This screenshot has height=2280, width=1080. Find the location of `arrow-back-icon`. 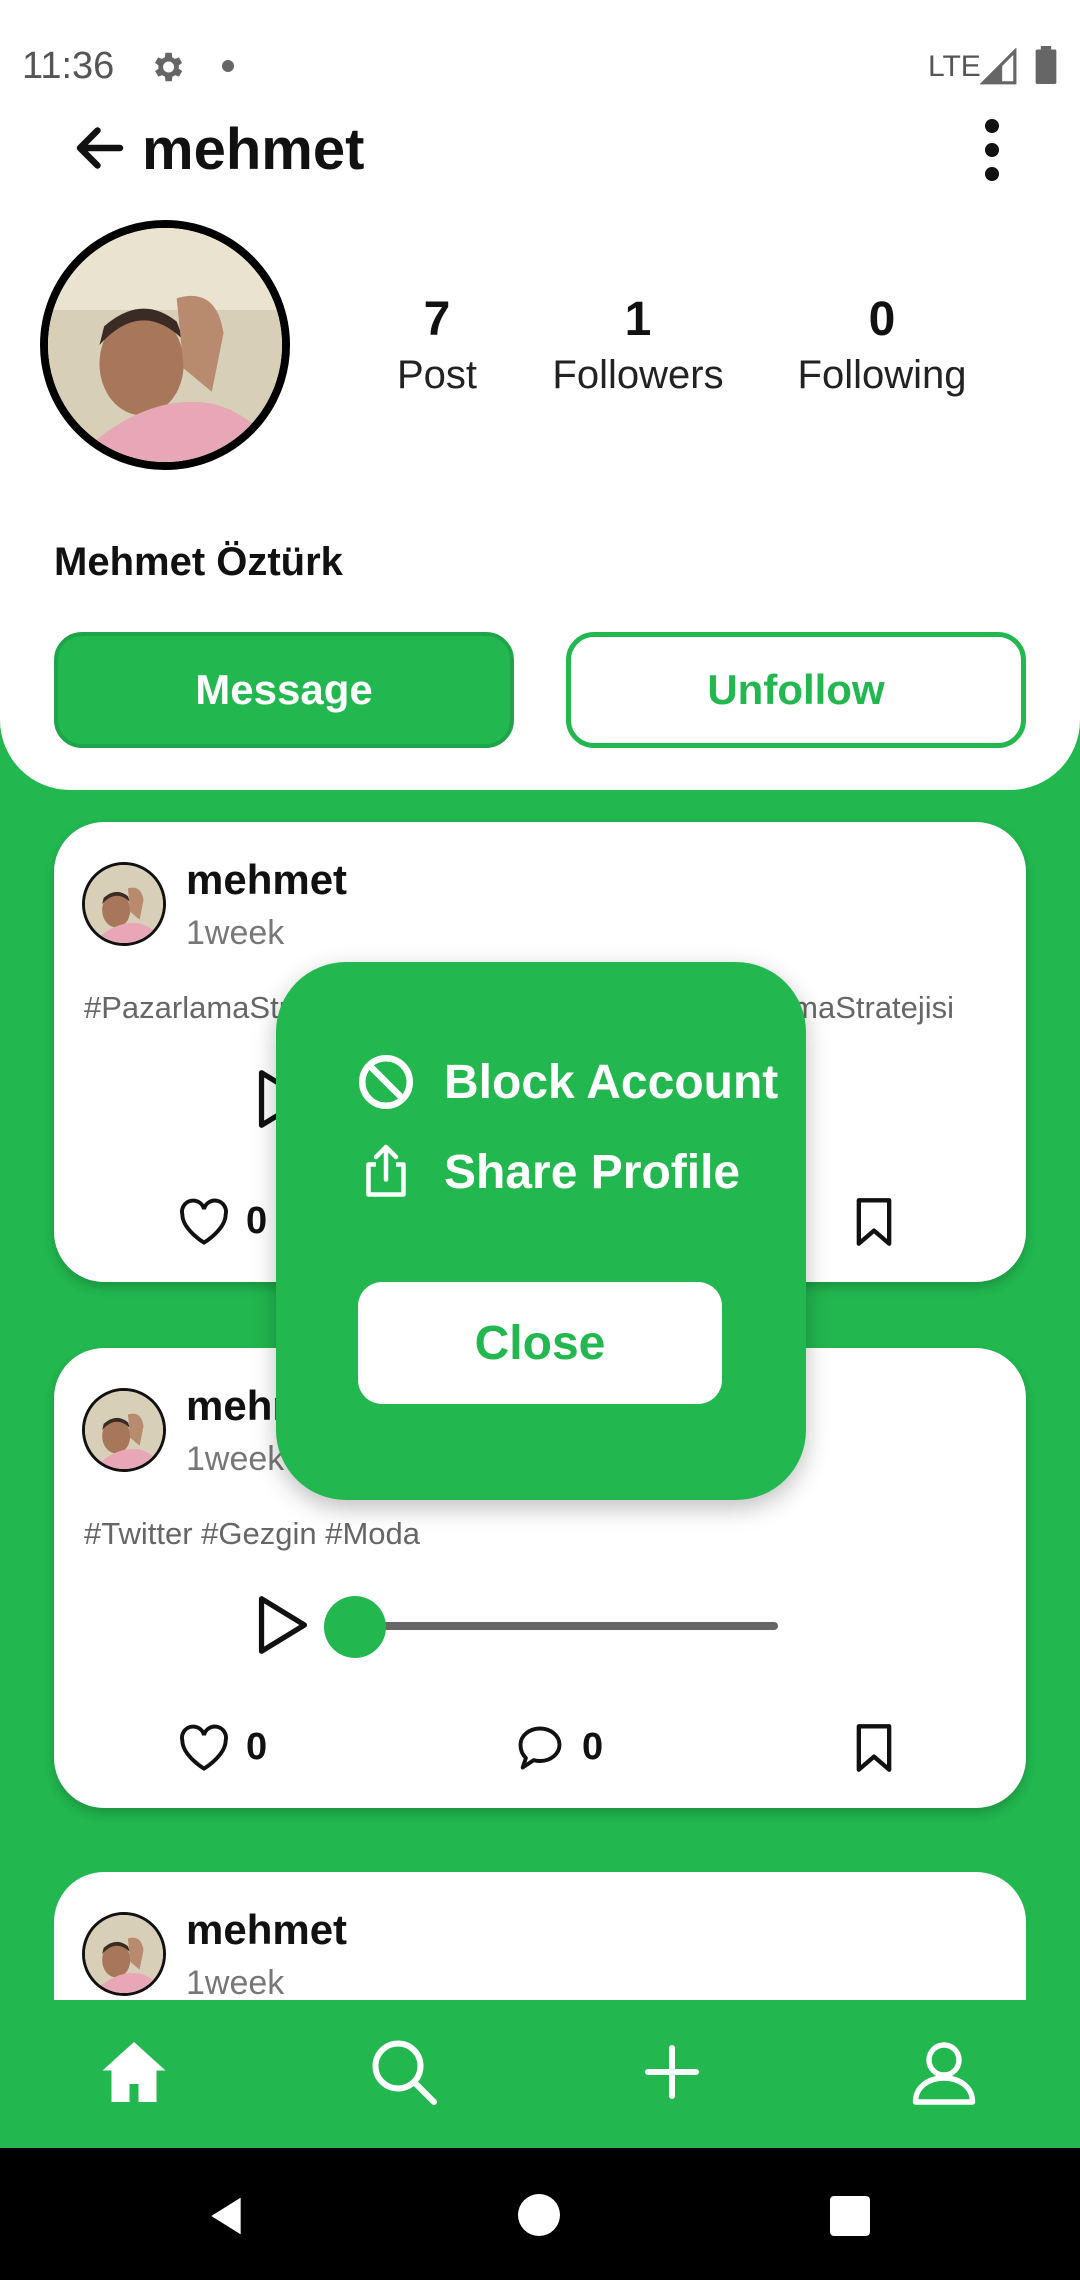

arrow-back-icon is located at coordinates (100, 148).